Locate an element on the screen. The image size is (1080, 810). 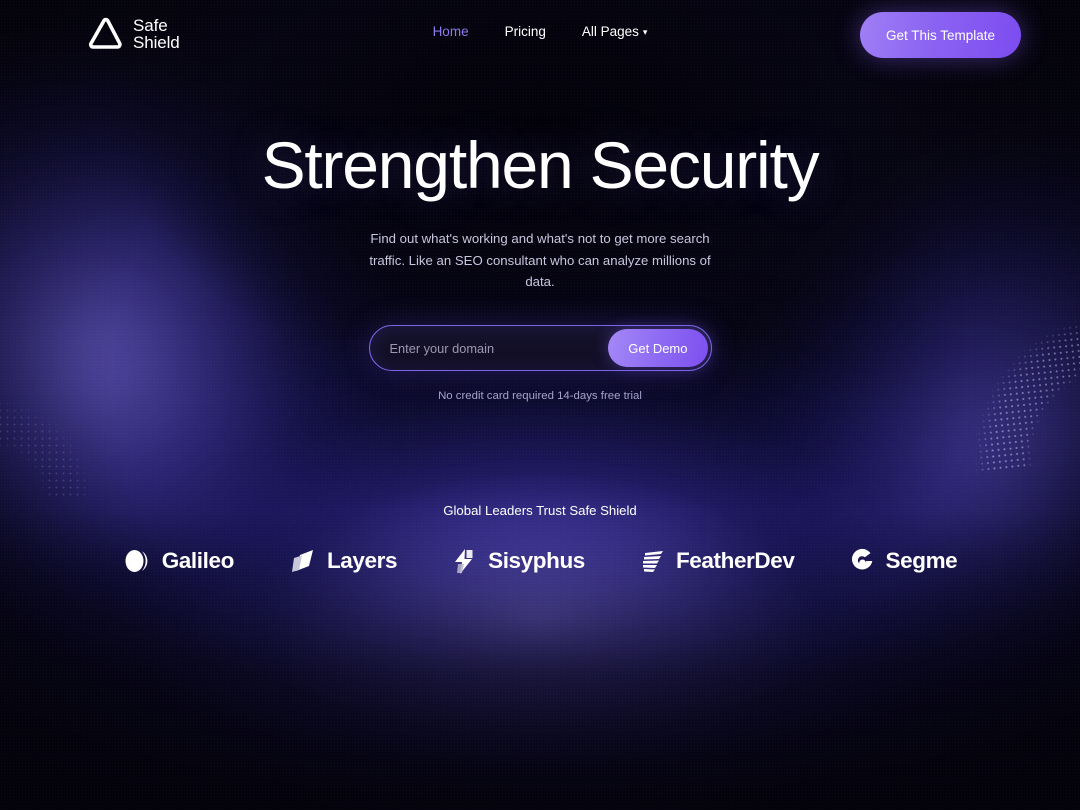
partner-logo-row: Galileo Layers Sisyphus FeatherDev Segme is located at coordinates (540, 561).